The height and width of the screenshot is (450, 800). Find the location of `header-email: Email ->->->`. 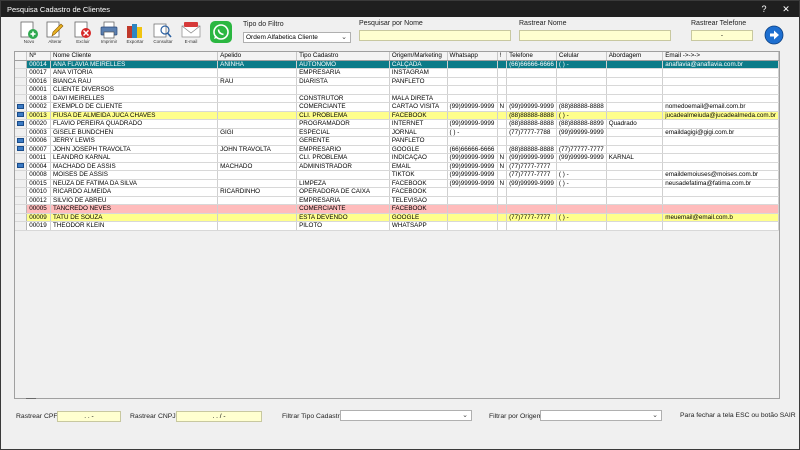

header-email: Email ->->-> is located at coordinates (720, 56).